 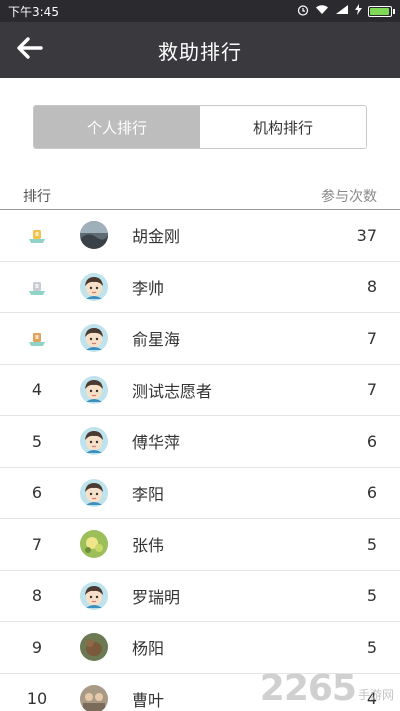 What do you see at coordinates (172, 391) in the screenshot?
I see `volunteer-name: 测试志愿者` at bounding box center [172, 391].